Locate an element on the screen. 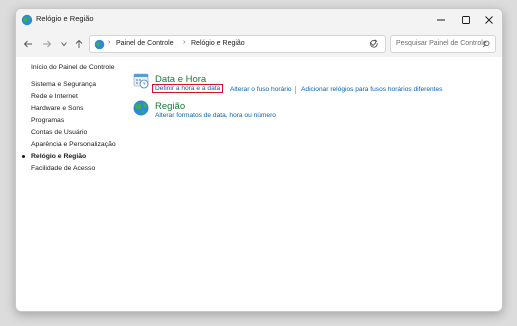 Image resolution: width=517 pixels, height=326 pixels. sidebar-item-user-accounts: Contas de Usuário is located at coordinates (59, 132).